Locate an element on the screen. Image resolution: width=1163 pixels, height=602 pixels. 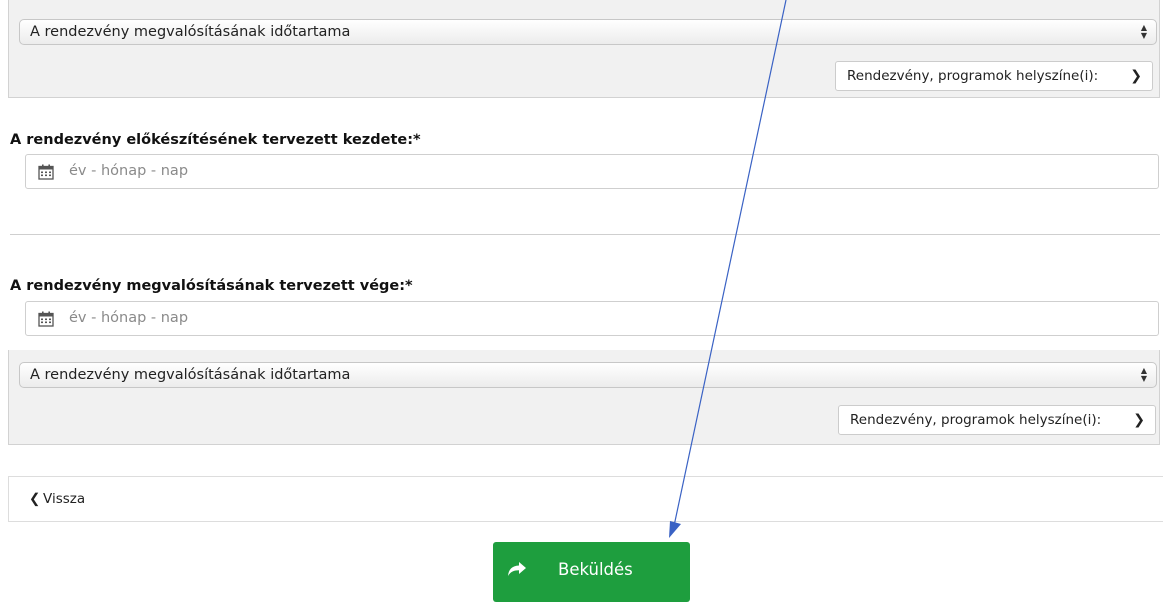
location-button-top-label: Rendezvény, programok helyszíne(i): is located at coordinates (973, 76).